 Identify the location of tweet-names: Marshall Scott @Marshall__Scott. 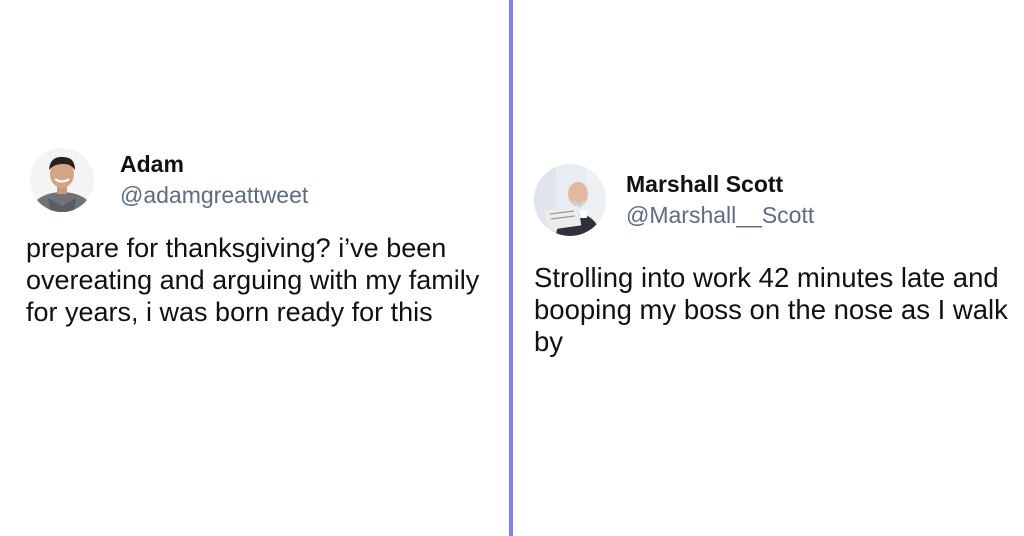
(720, 200).